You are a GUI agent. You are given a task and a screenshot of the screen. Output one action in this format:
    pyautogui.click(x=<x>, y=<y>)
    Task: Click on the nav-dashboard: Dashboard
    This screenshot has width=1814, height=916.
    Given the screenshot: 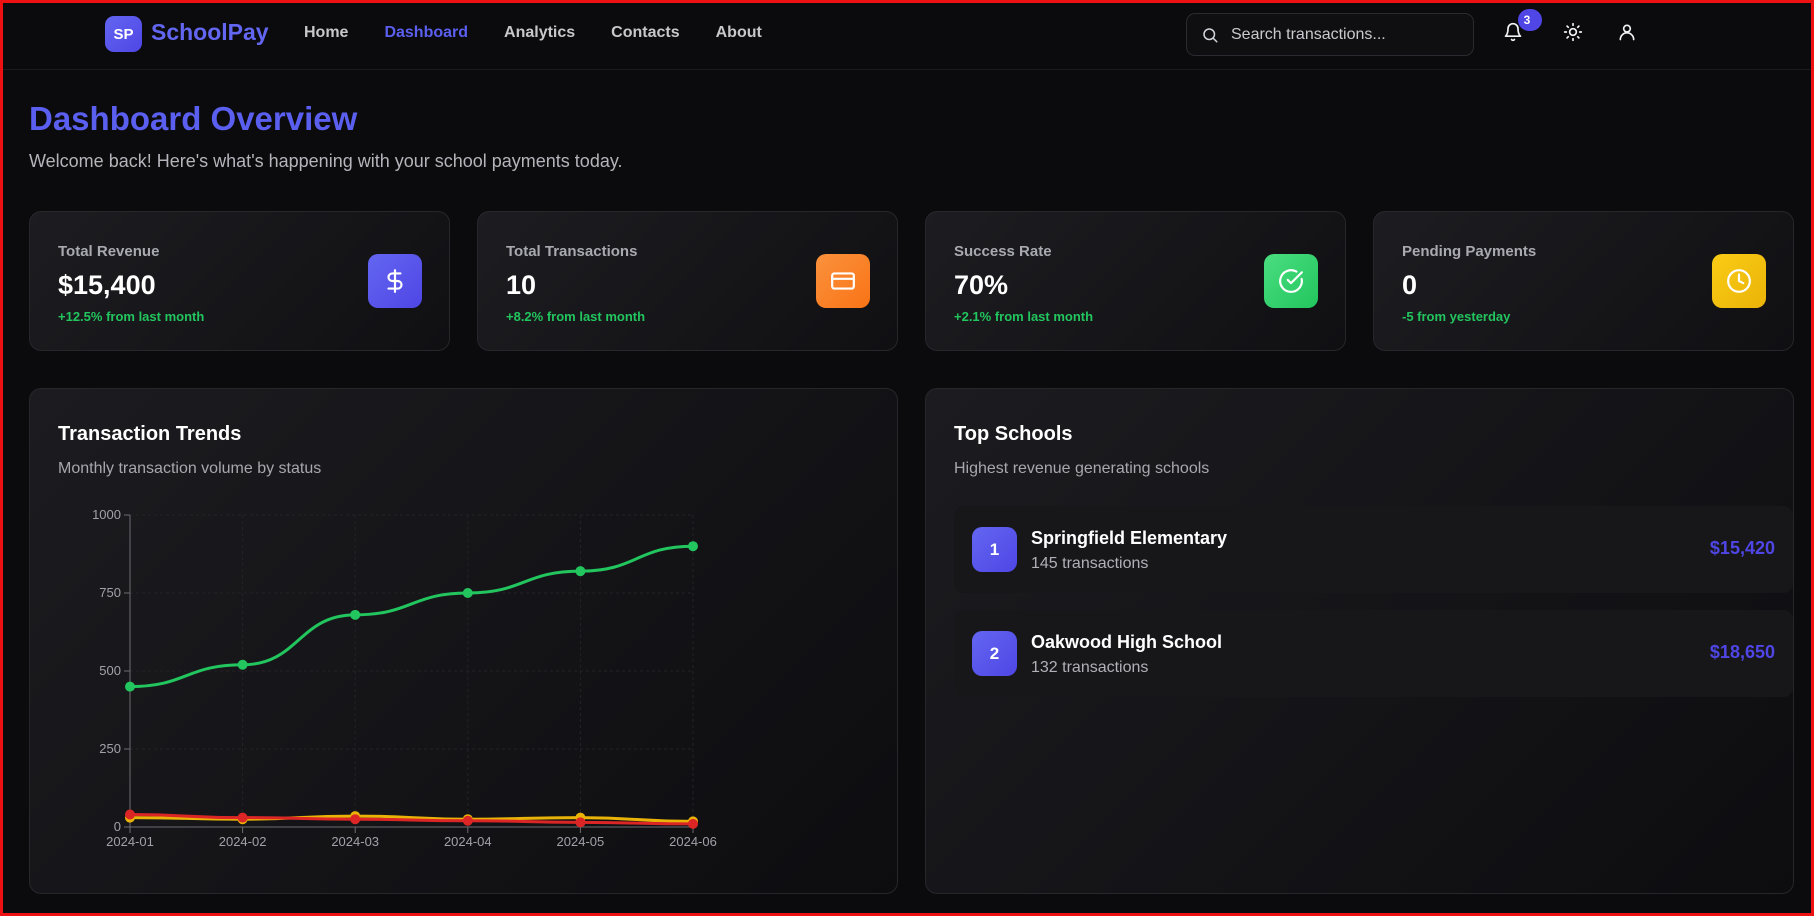 What is the action you would take?
    pyautogui.click(x=426, y=33)
    